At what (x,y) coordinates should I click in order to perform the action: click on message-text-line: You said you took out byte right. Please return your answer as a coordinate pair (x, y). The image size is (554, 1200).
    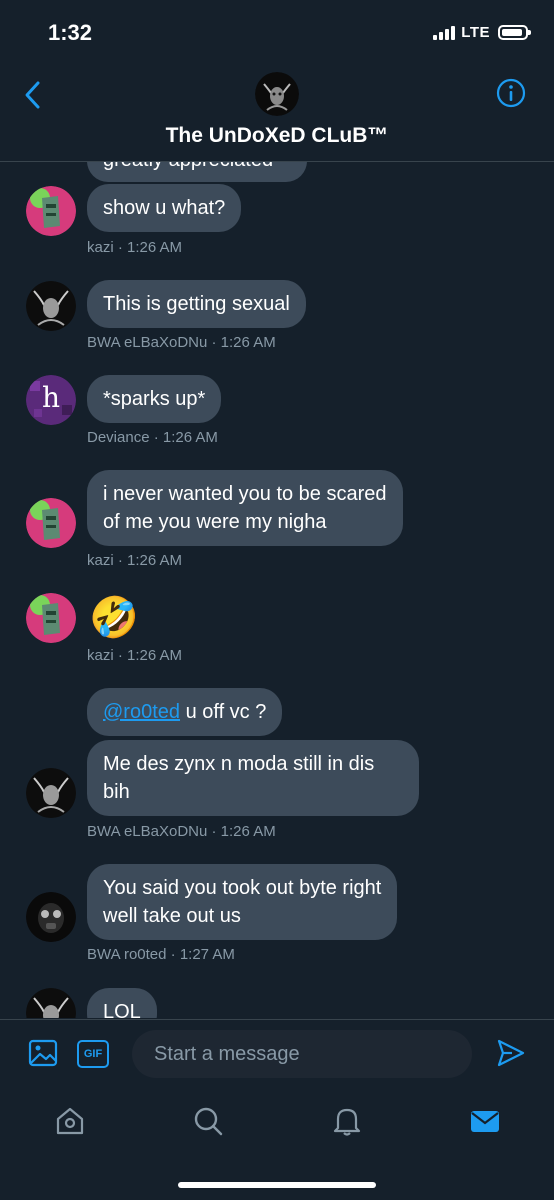
    Looking at the image, I should click on (242, 888).